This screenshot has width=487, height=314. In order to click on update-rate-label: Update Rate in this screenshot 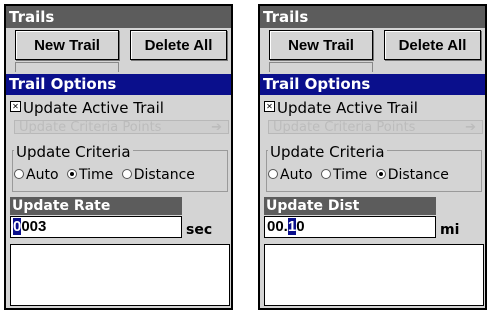, I will do `click(96, 206)`.